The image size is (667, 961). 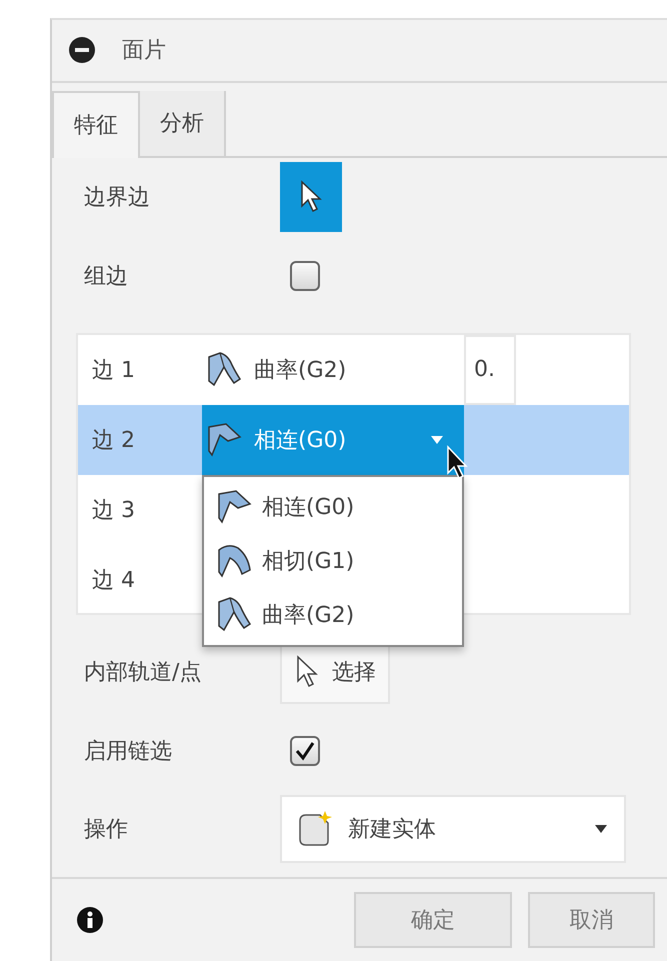 I want to click on dropdown-option: 相连(G0), so click(x=333, y=507).